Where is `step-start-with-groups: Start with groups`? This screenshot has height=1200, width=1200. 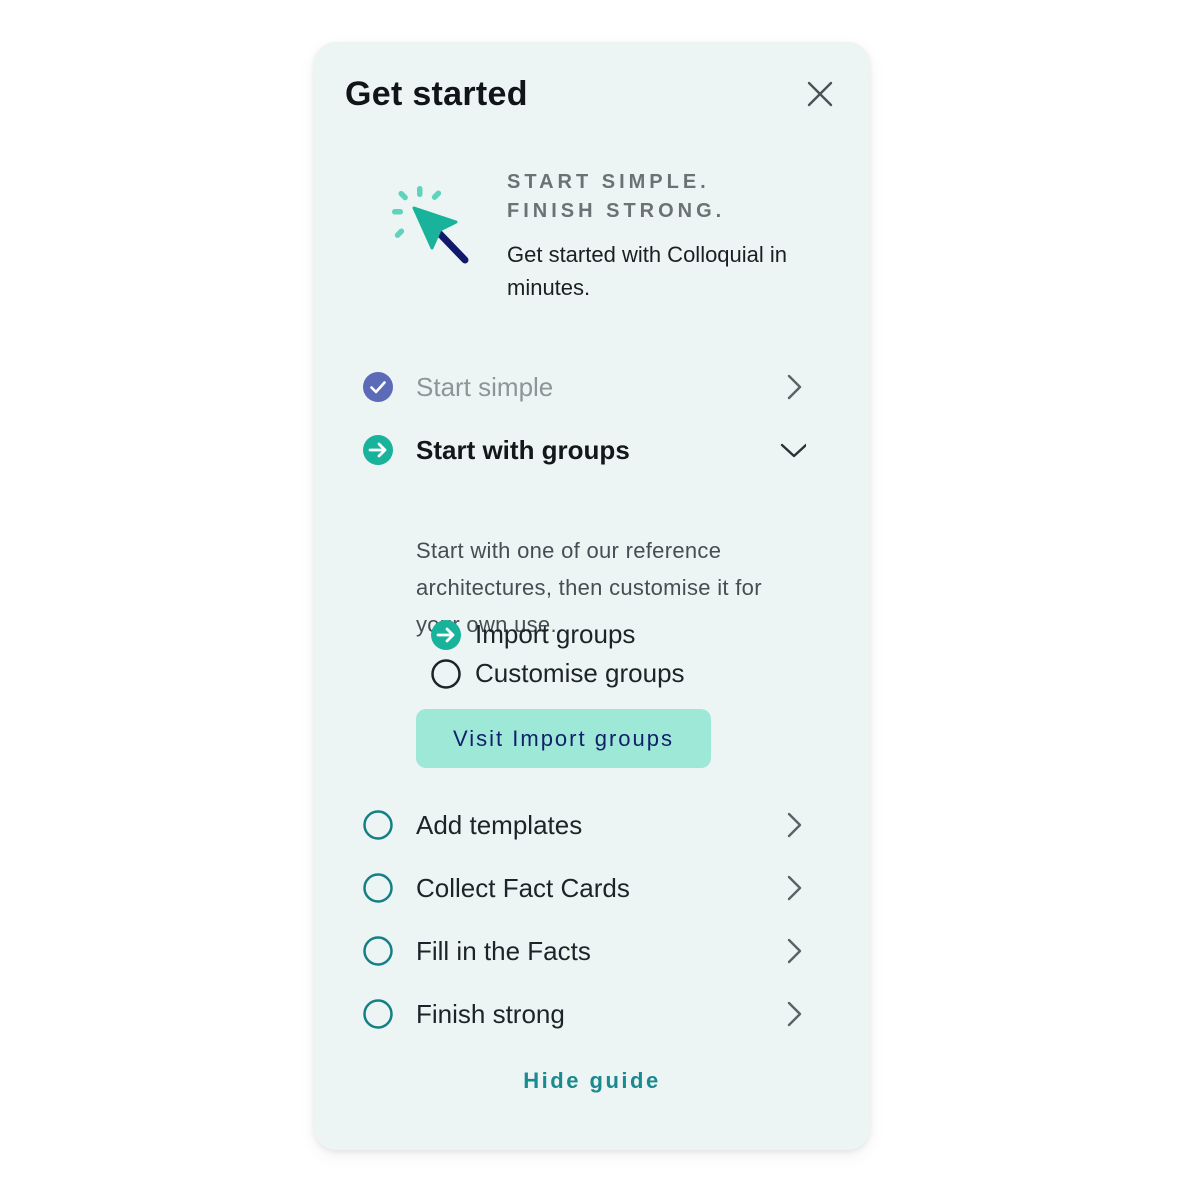
step-start-with-groups: Start with groups is located at coordinates (587, 449).